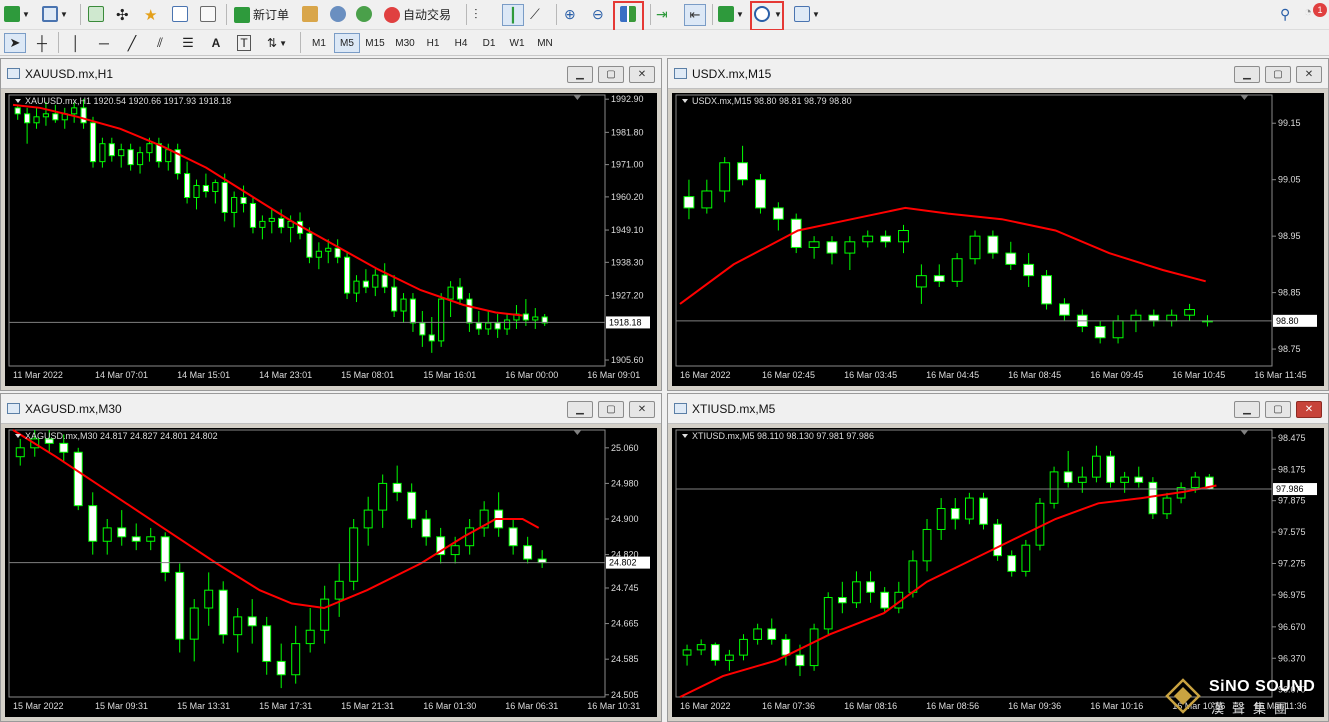  I want to click on cursor-tool: ➤, so click(15, 43).